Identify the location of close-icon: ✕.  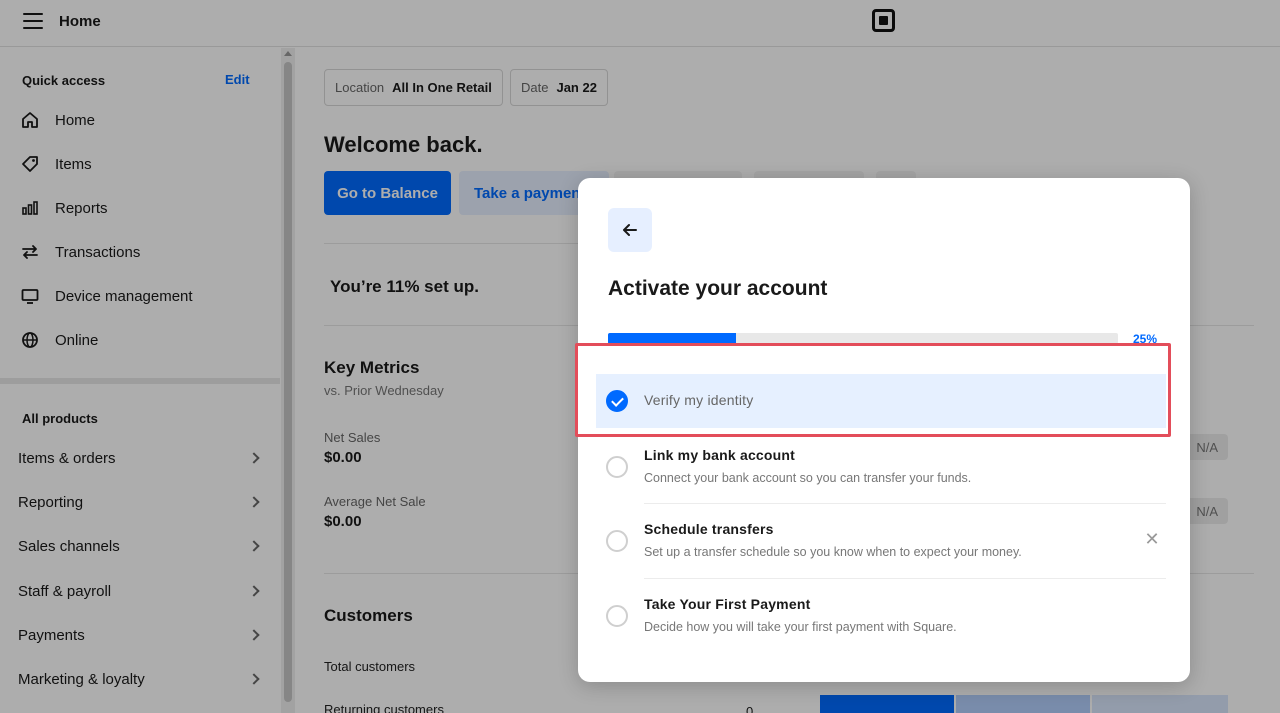
(1152, 539).